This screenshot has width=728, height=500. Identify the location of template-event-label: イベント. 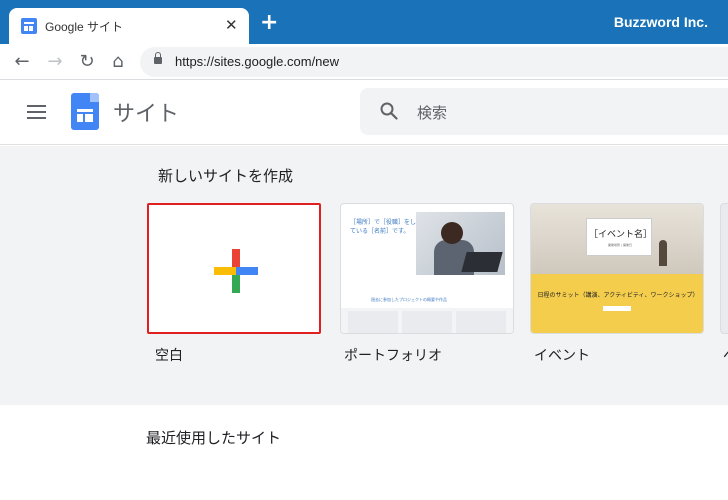
(562, 355).